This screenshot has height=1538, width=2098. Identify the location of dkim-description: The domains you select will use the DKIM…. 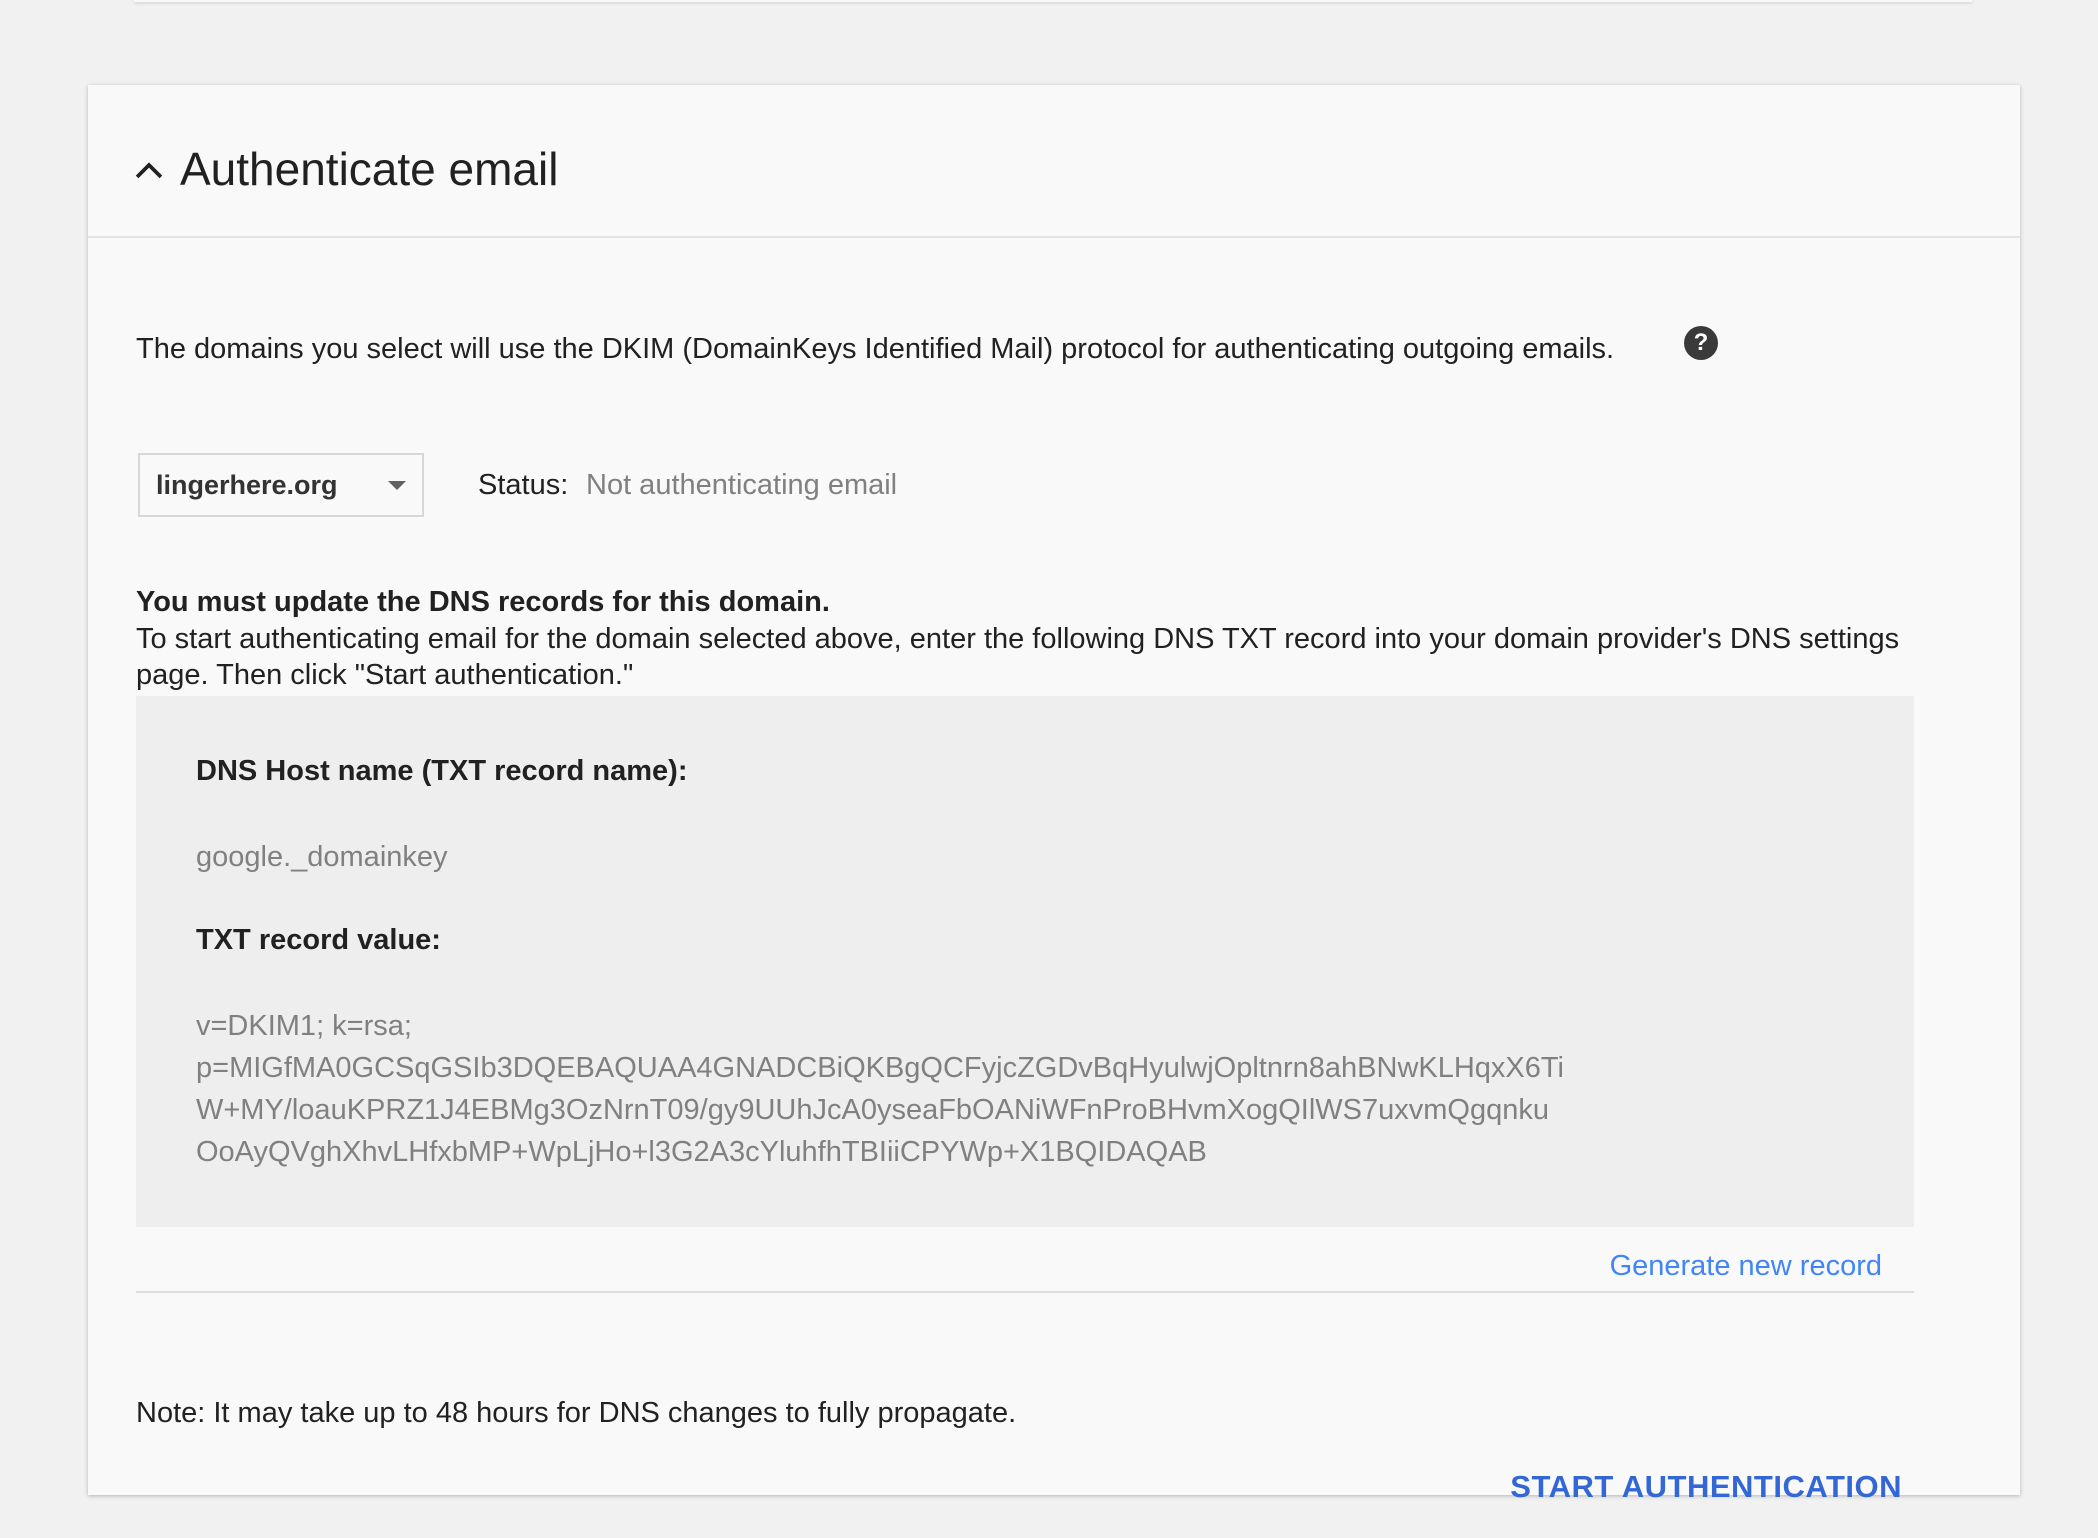
(875, 349).